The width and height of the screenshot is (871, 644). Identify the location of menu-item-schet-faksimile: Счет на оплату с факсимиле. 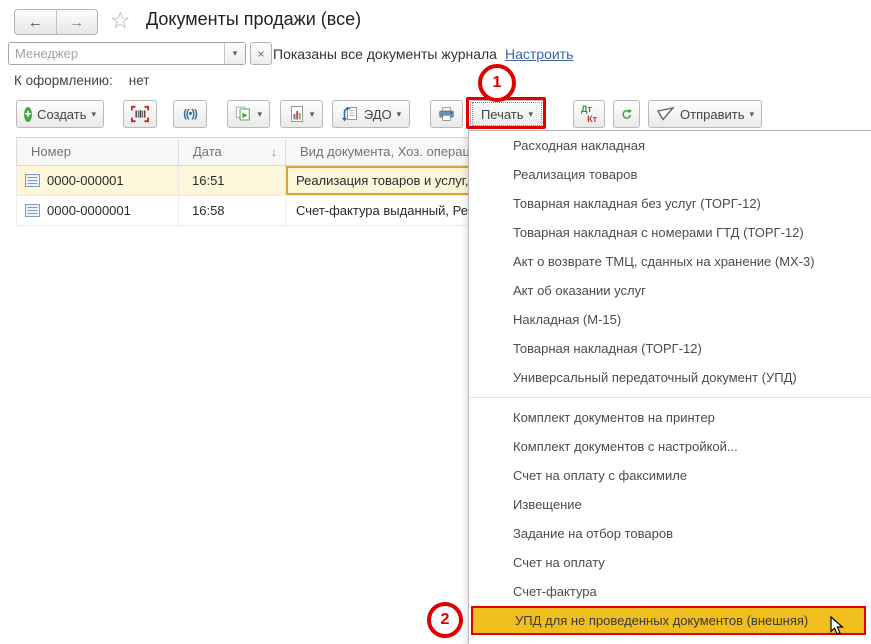
(670, 475).